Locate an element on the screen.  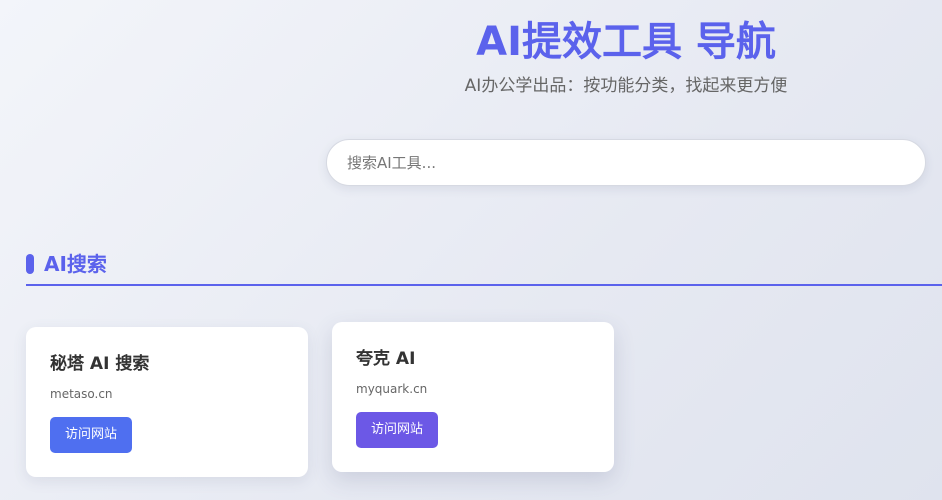
page-header: AI提效工具 导航 AI办公学出品：按功能分类，找起来更方便 is located at coordinates (626, 56).